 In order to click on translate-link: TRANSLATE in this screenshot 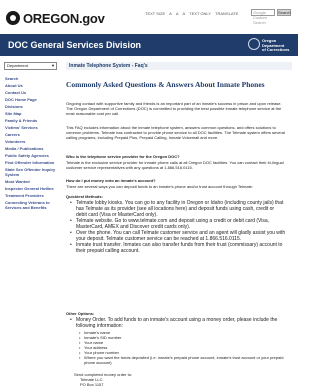, I will do `click(226, 13)`.